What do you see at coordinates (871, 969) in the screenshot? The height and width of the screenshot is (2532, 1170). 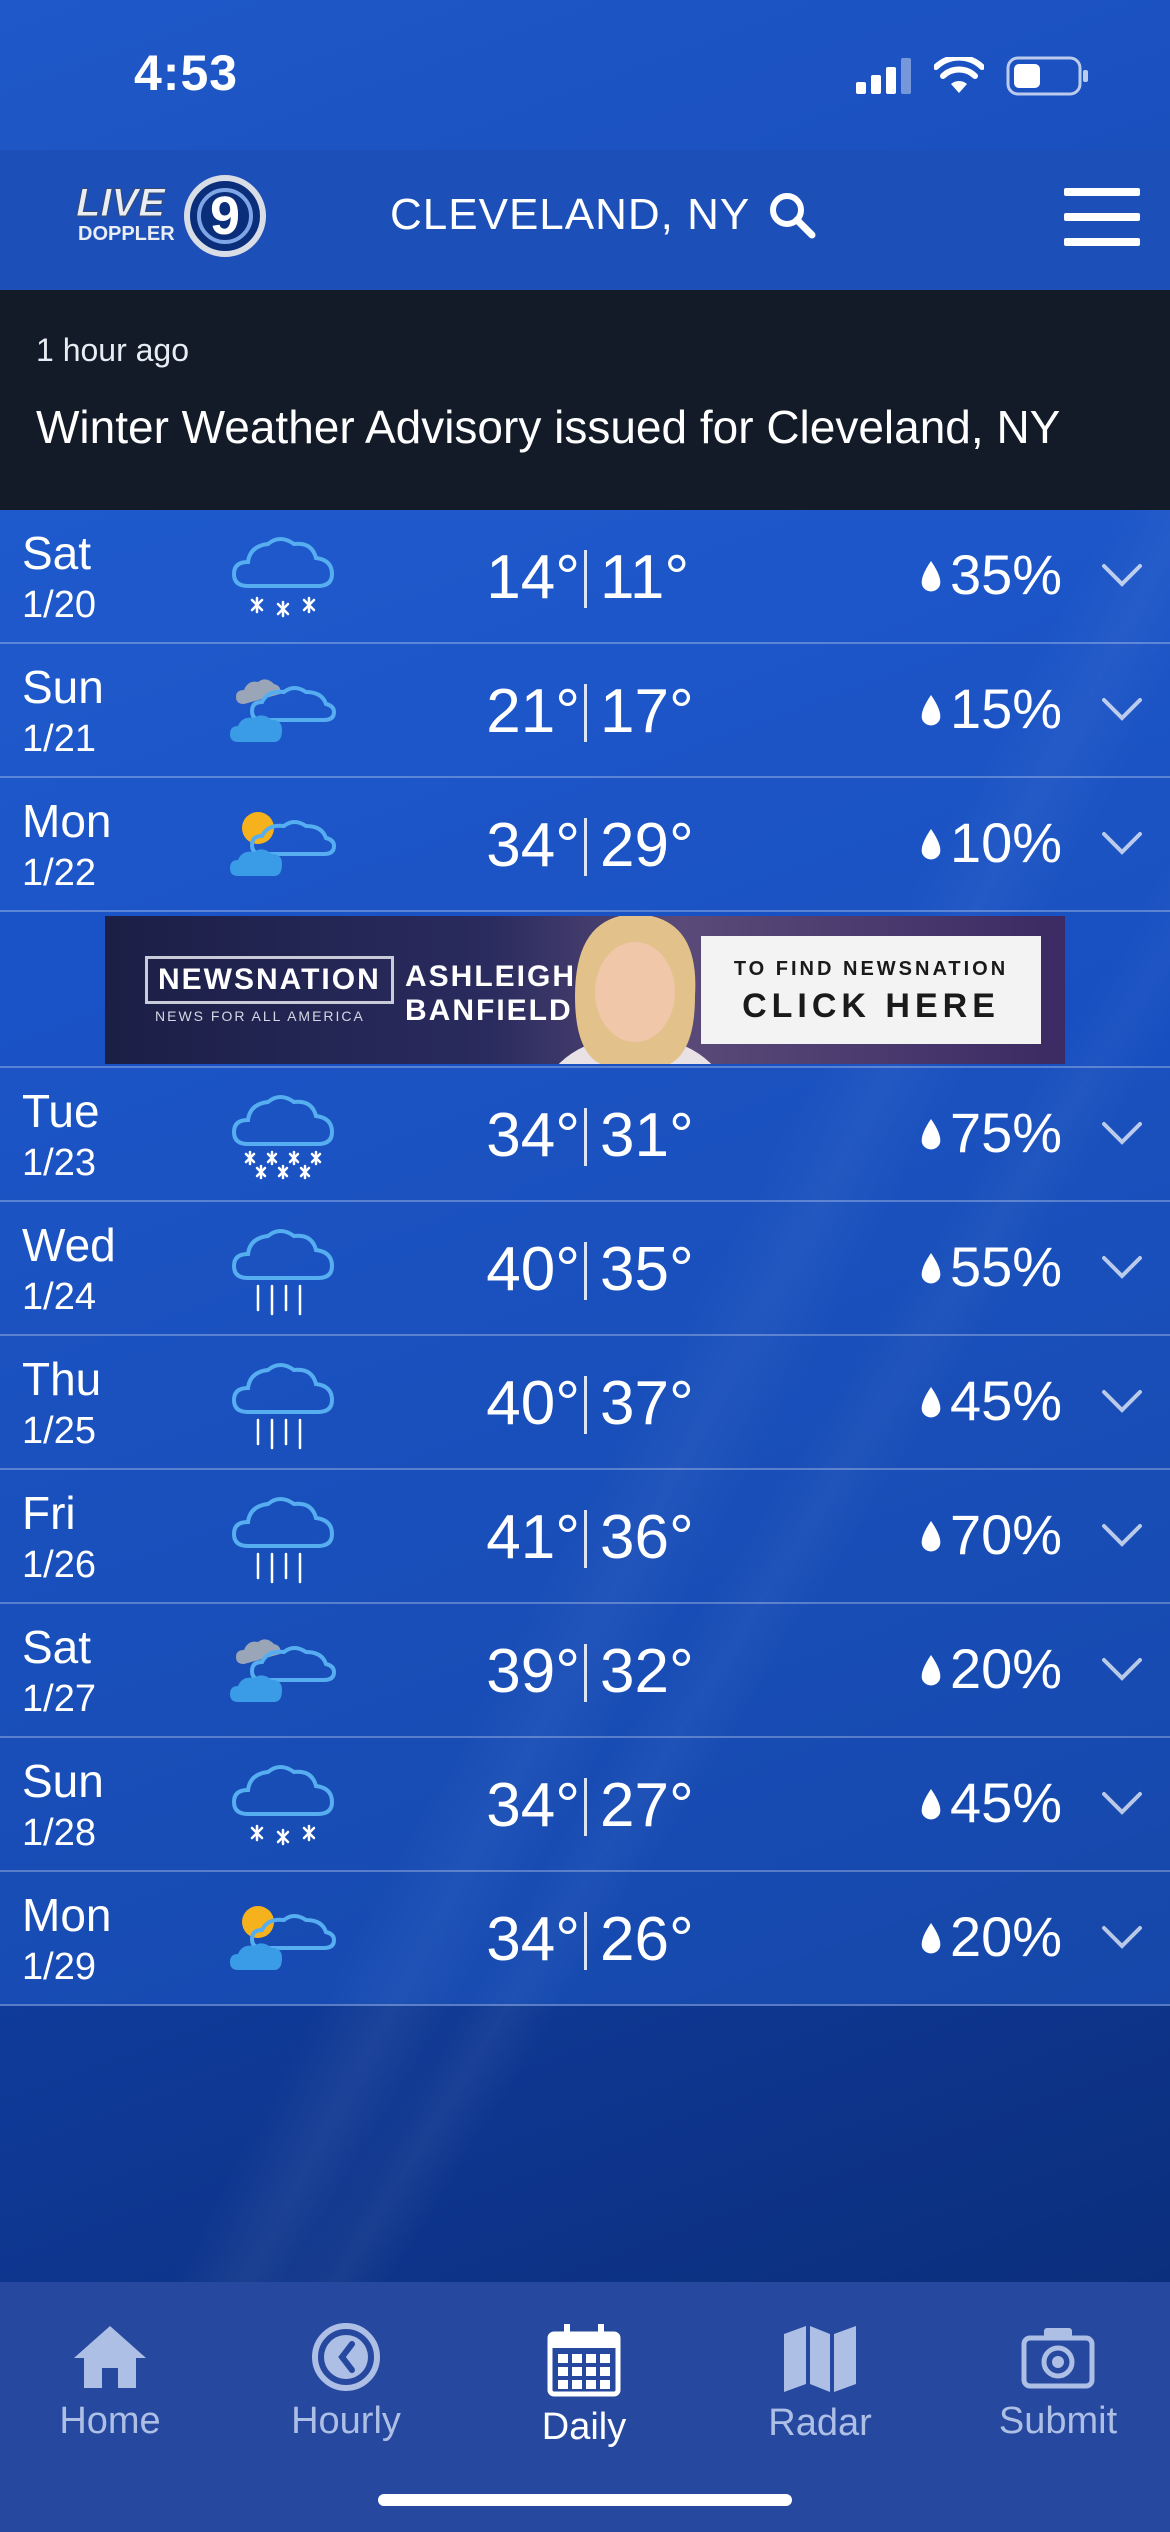 I see `ad-cta-line1: TO FIND NEWSNATION` at bounding box center [871, 969].